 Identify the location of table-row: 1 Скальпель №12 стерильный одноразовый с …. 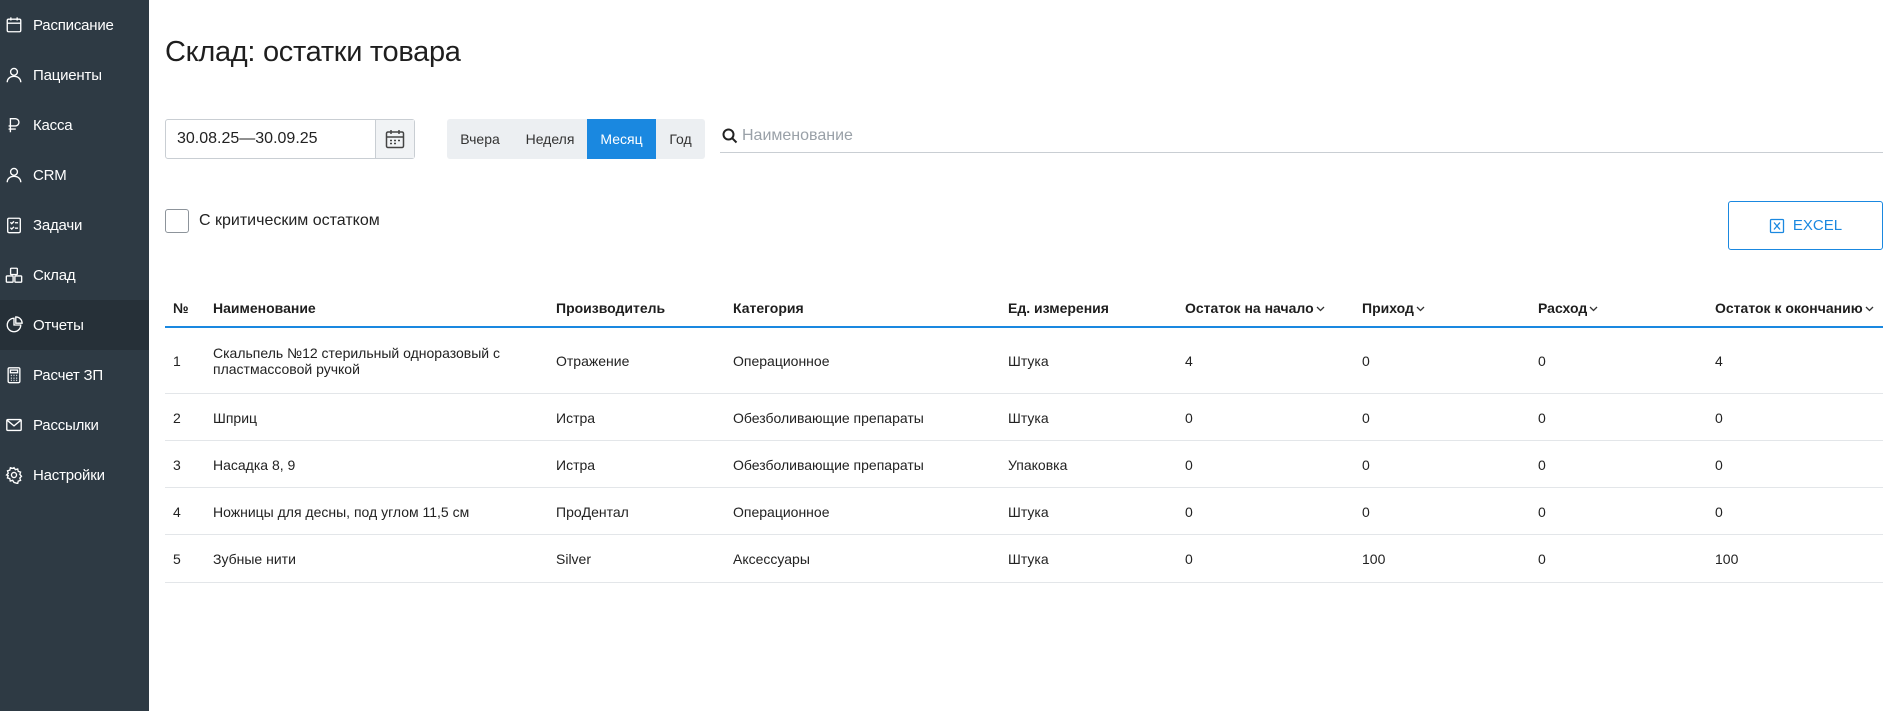
(1024, 361).